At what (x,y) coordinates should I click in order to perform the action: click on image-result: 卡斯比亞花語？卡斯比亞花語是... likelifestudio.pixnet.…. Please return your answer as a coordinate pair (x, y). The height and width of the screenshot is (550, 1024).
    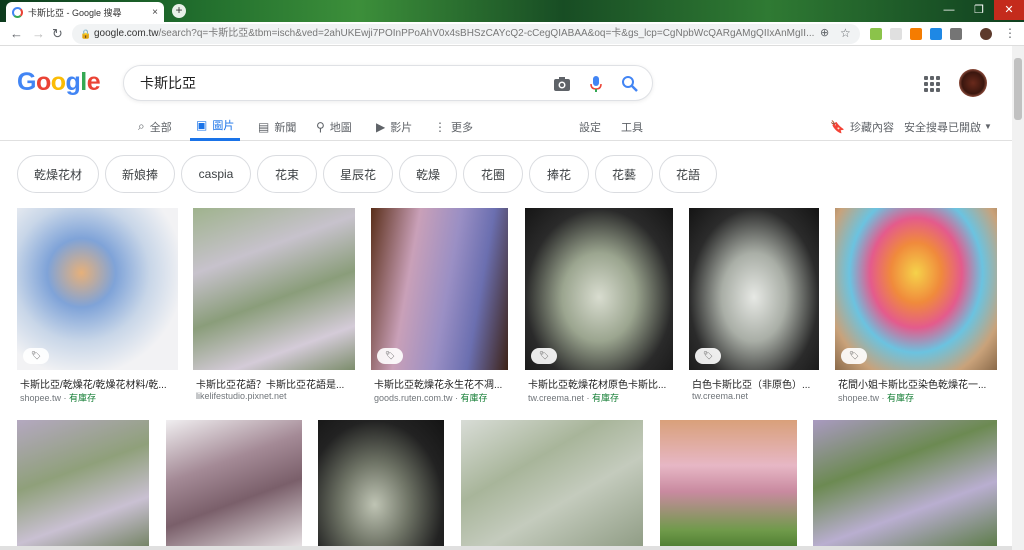
    Looking at the image, I should click on (274, 308).